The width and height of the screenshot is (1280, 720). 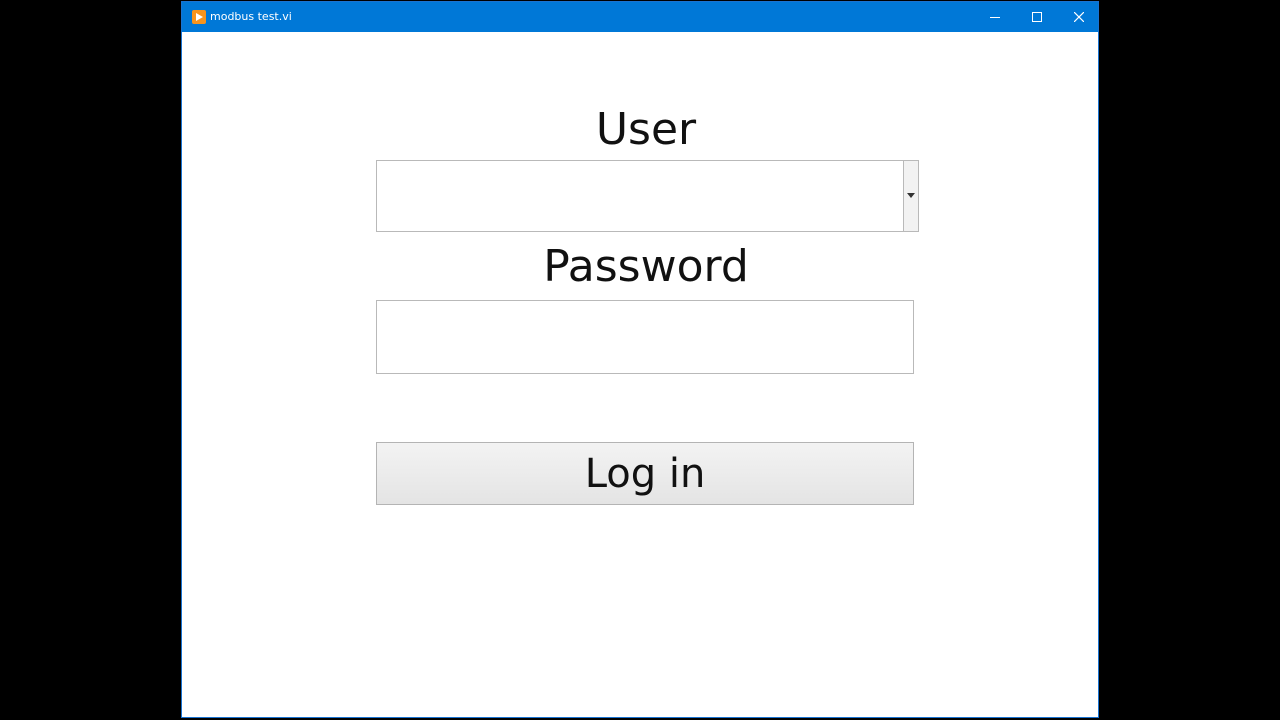 I want to click on maximize-button, so click(x=1037, y=17).